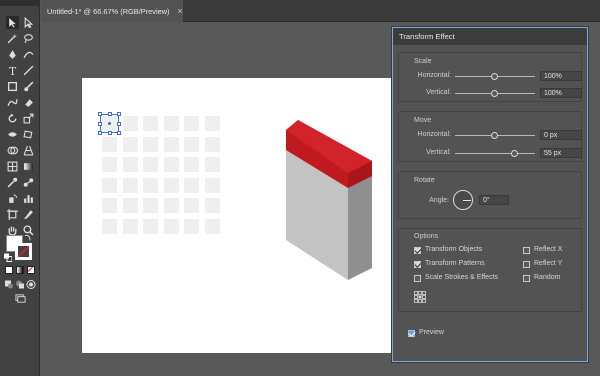 The height and width of the screenshot is (376, 600). Describe the element at coordinates (9, 270) in the screenshot. I see `color-mode-button` at that location.